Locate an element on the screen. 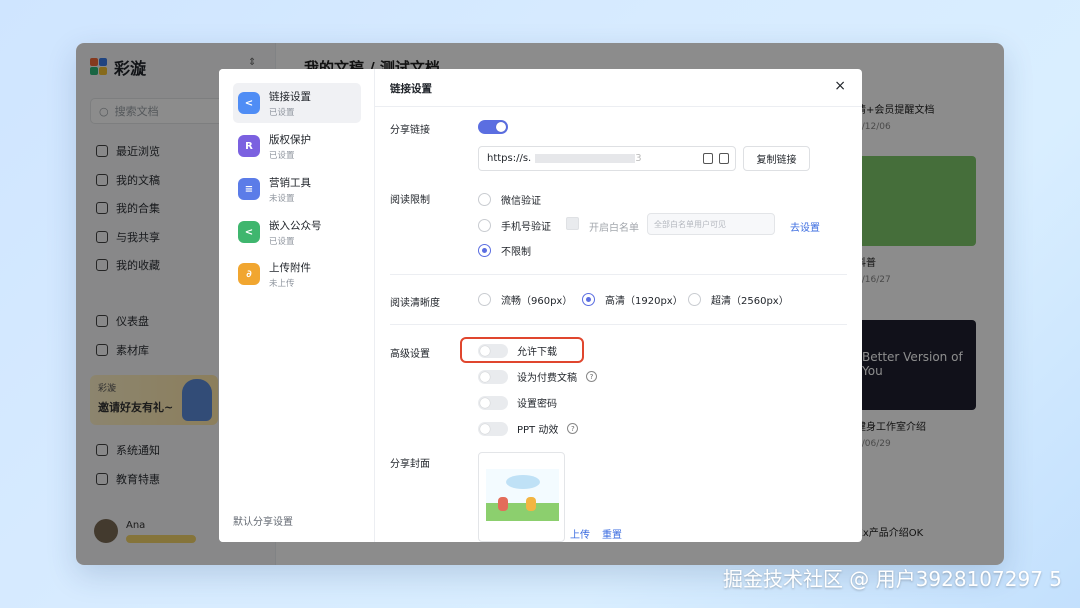 The height and width of the screenshot is (608, 1080). radio-label: 流畅（960px） is located at coordinates (537, 301).